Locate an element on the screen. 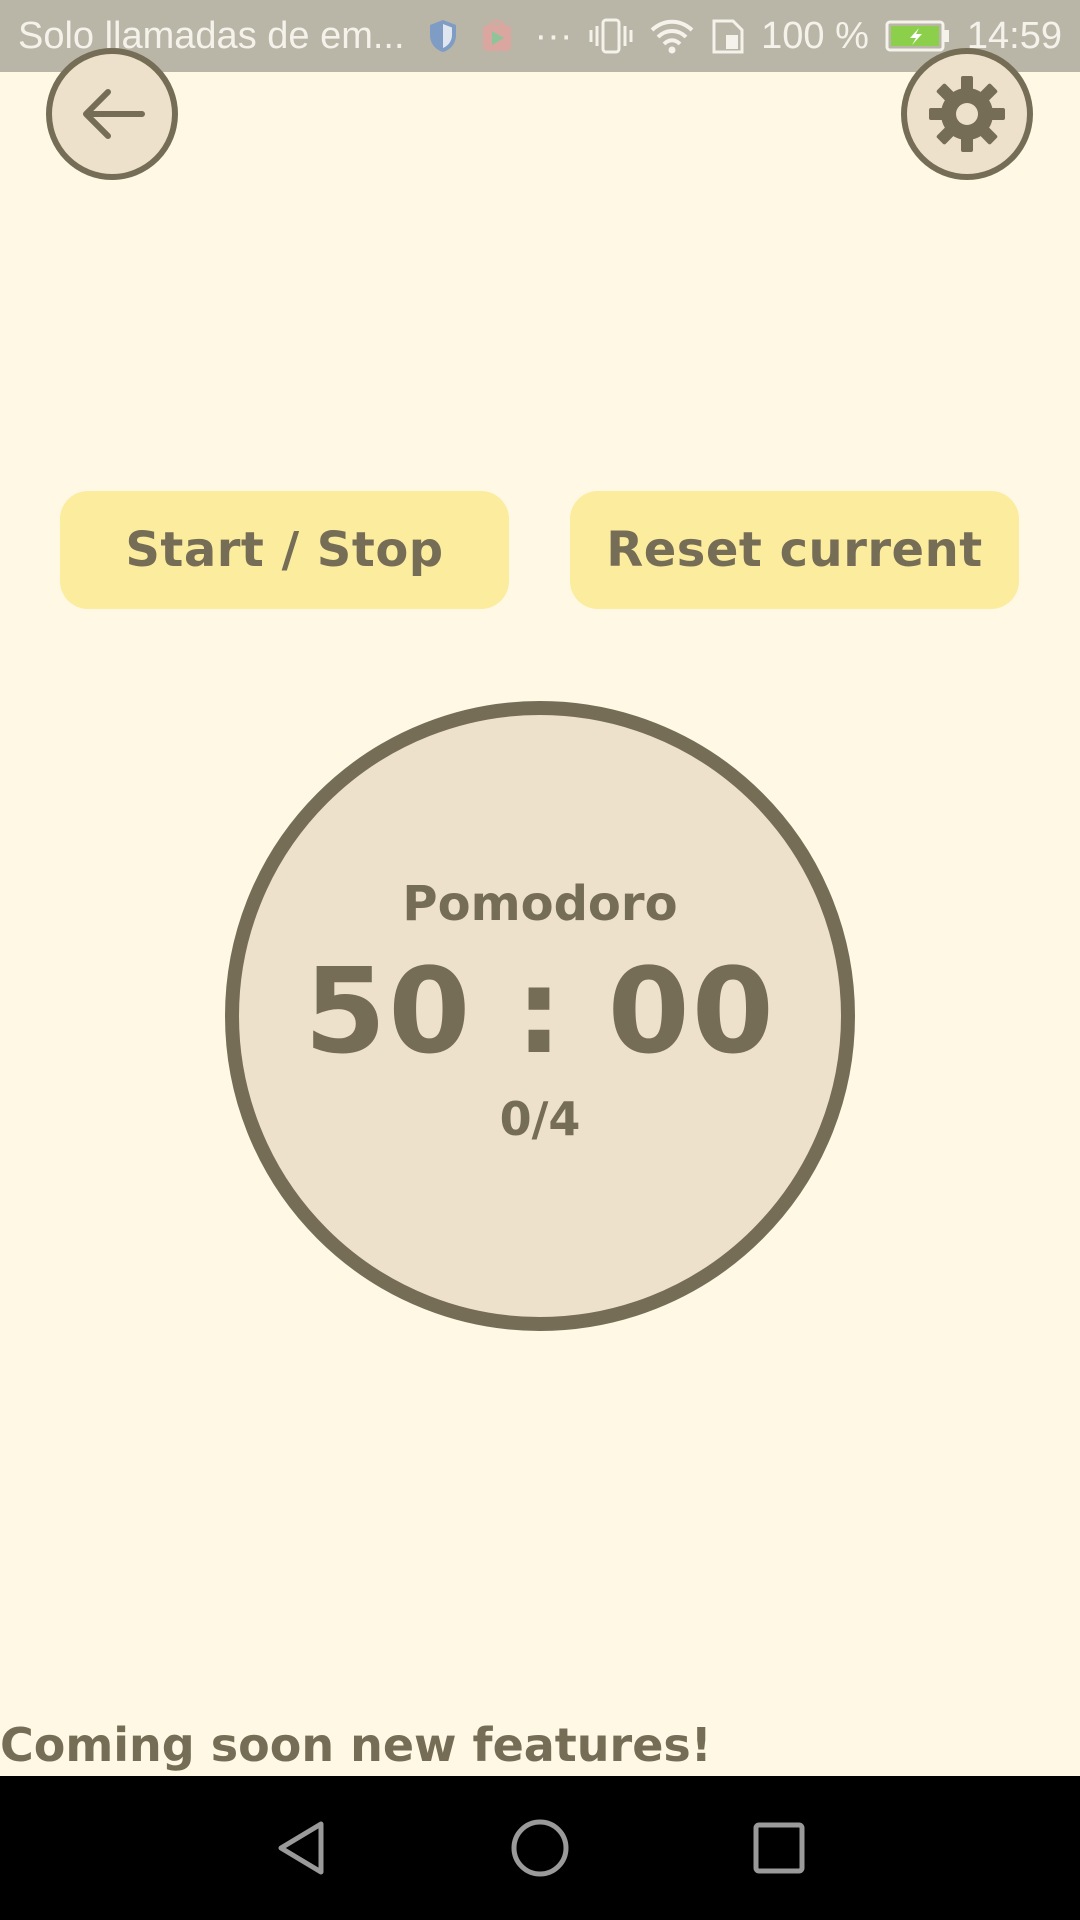 The image size is (1080, 1920). coming-soon-message: Coming soon new features! is located at coordinates (356, 1745).